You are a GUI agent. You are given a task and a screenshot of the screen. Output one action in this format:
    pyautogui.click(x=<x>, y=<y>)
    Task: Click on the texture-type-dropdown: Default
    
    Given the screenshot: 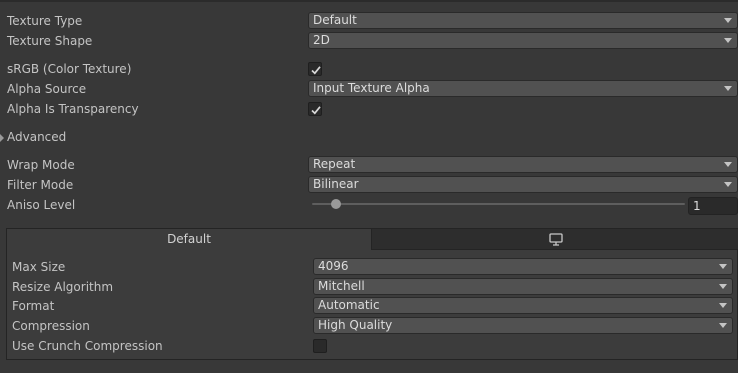 What is the action you would take?
    pyautogui.click(x=523, y=20)
    